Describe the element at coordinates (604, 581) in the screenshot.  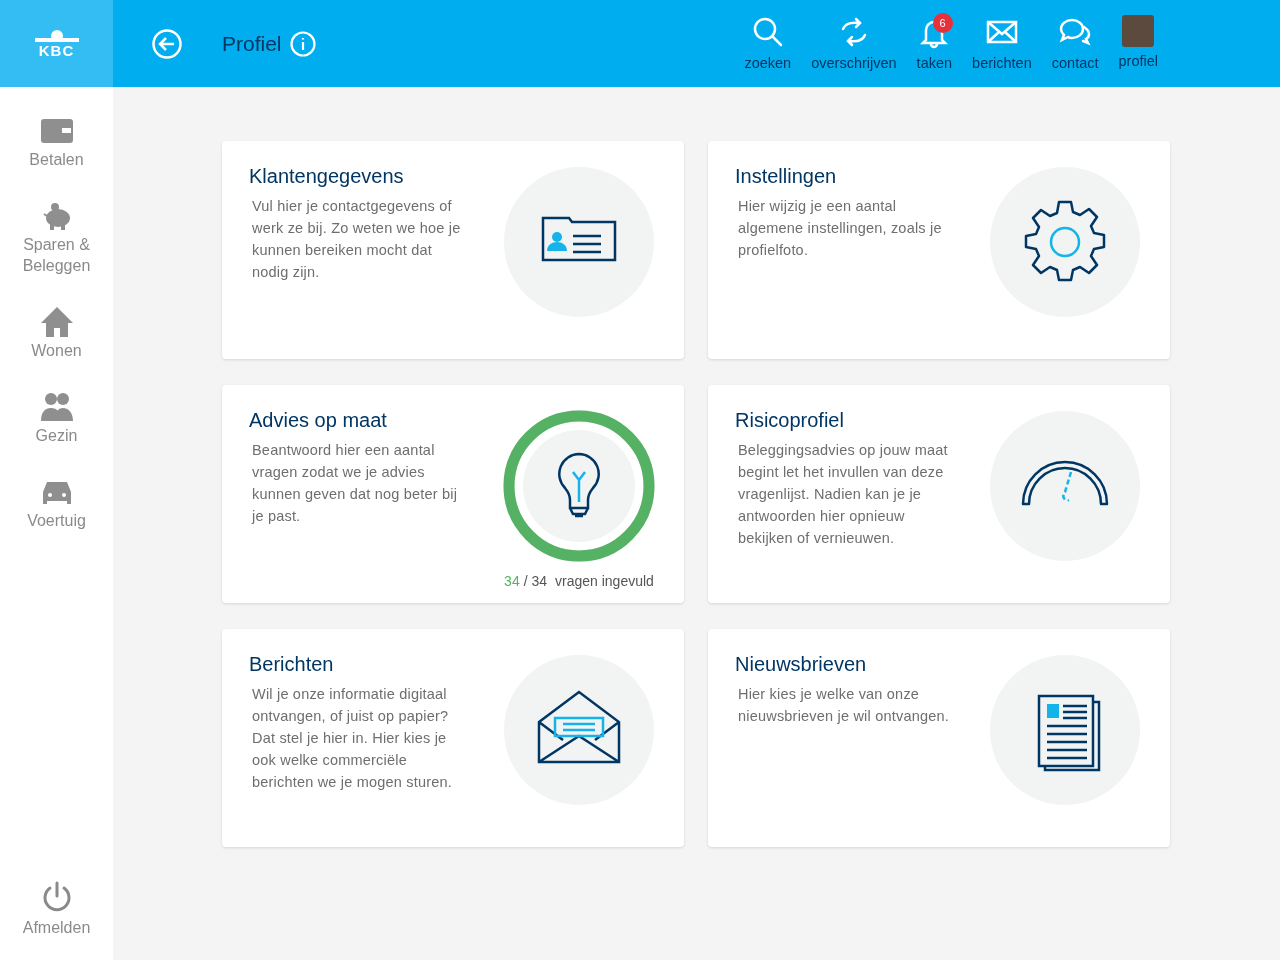
I see `progress-label: vragen ingevuld` at that location.